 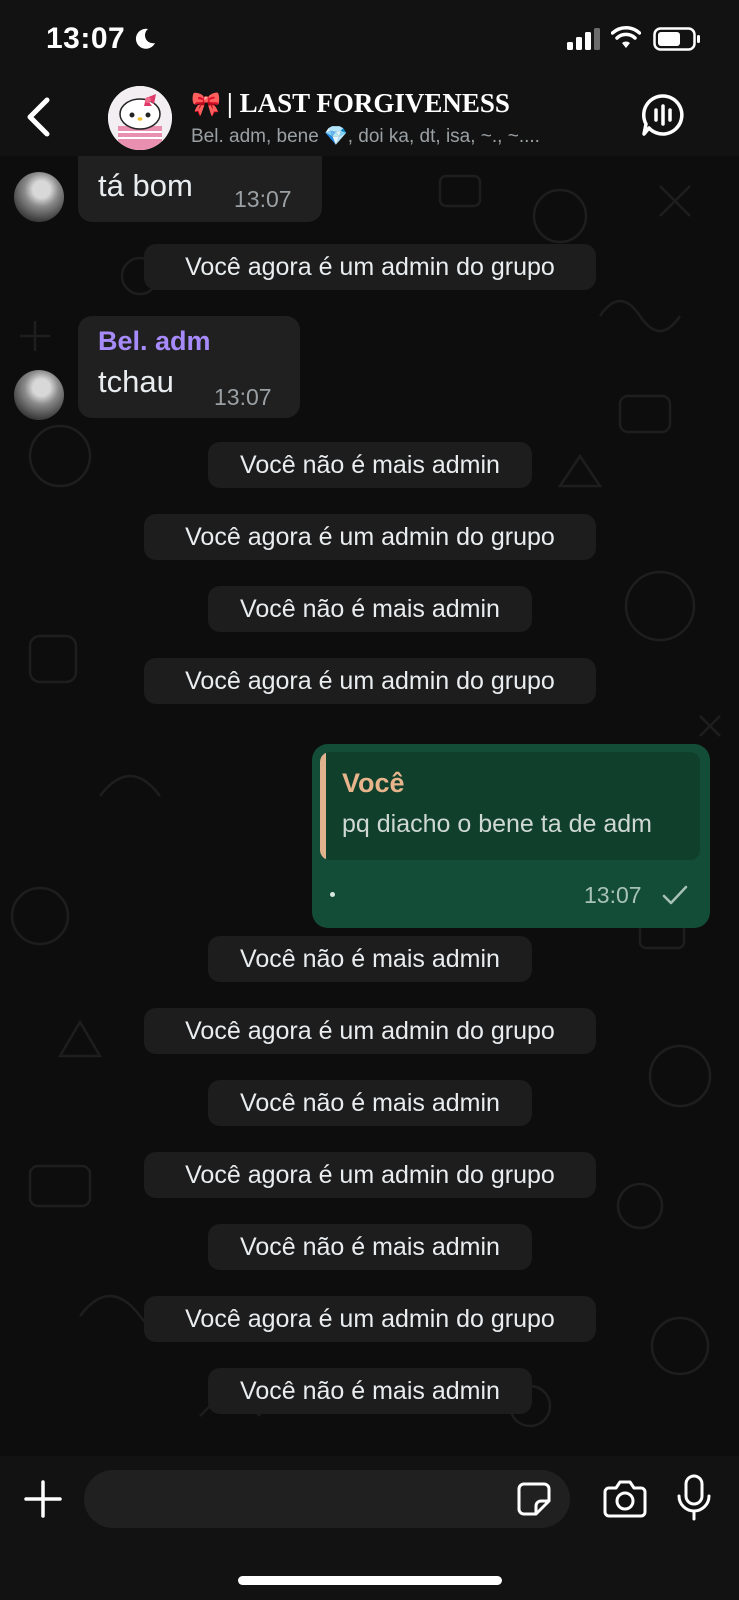 I want to click on incoming-message: Bel. adm tchau 13:07, so click(x=189, y=367).